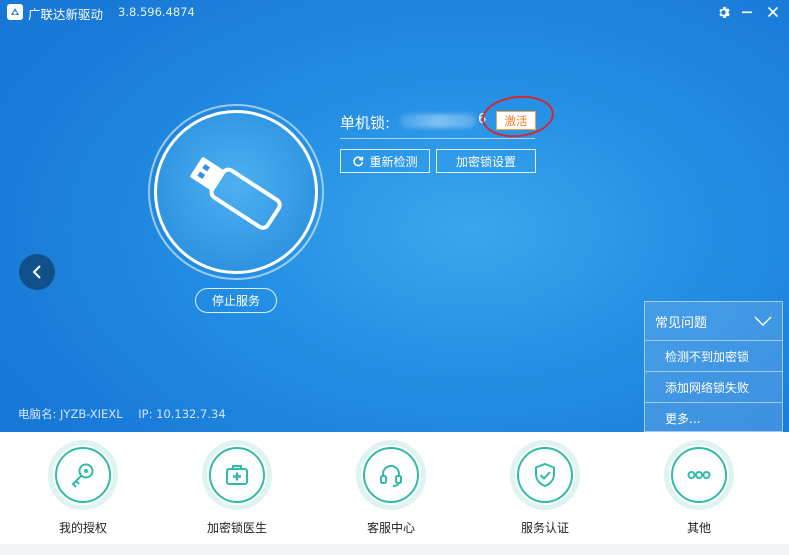  I want to click on back-button, so click(37, 272).